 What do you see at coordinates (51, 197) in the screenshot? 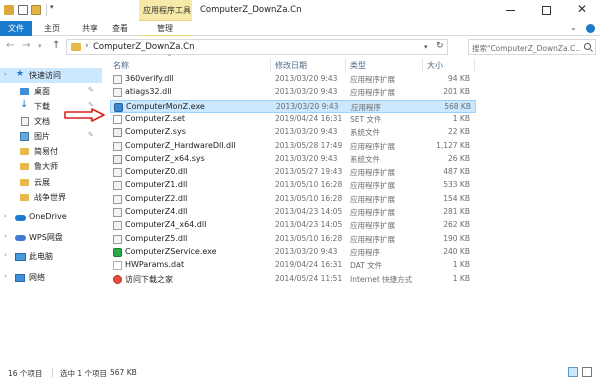
I see `sidebar-item-folder-4: 战争世界` at bounding box center [51, 197].